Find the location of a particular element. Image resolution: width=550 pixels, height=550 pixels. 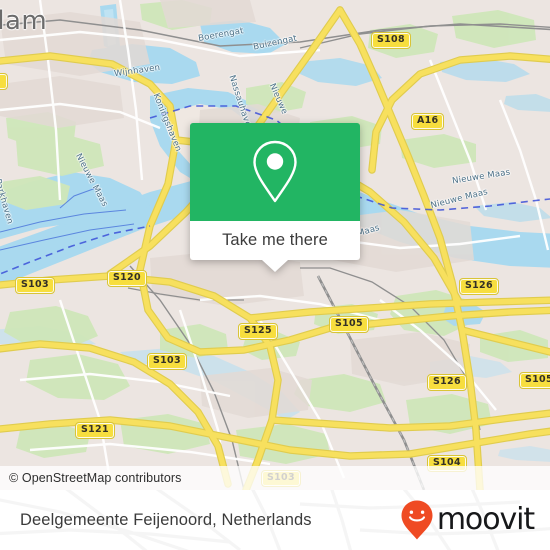

road-shield-s108: S108 is located at coordinates (391, 40).